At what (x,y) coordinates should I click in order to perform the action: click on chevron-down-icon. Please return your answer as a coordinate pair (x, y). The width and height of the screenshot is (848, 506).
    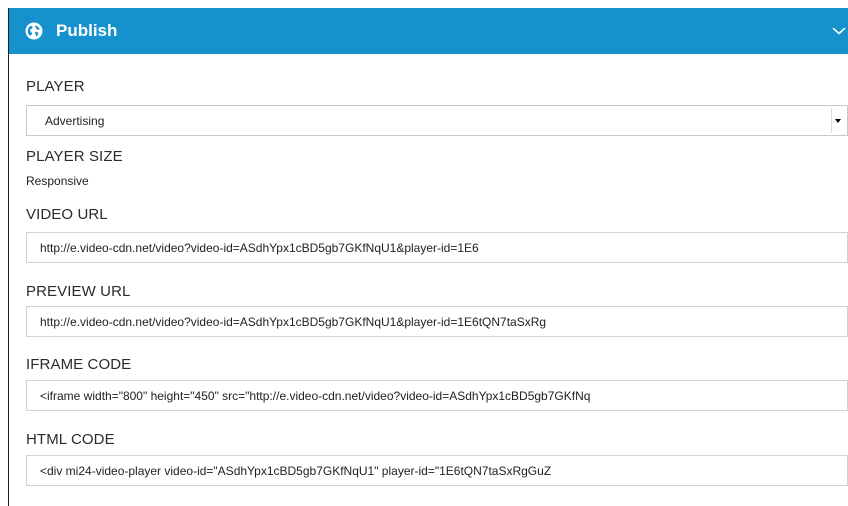
    Looking at the image, I should click on (839, 31).